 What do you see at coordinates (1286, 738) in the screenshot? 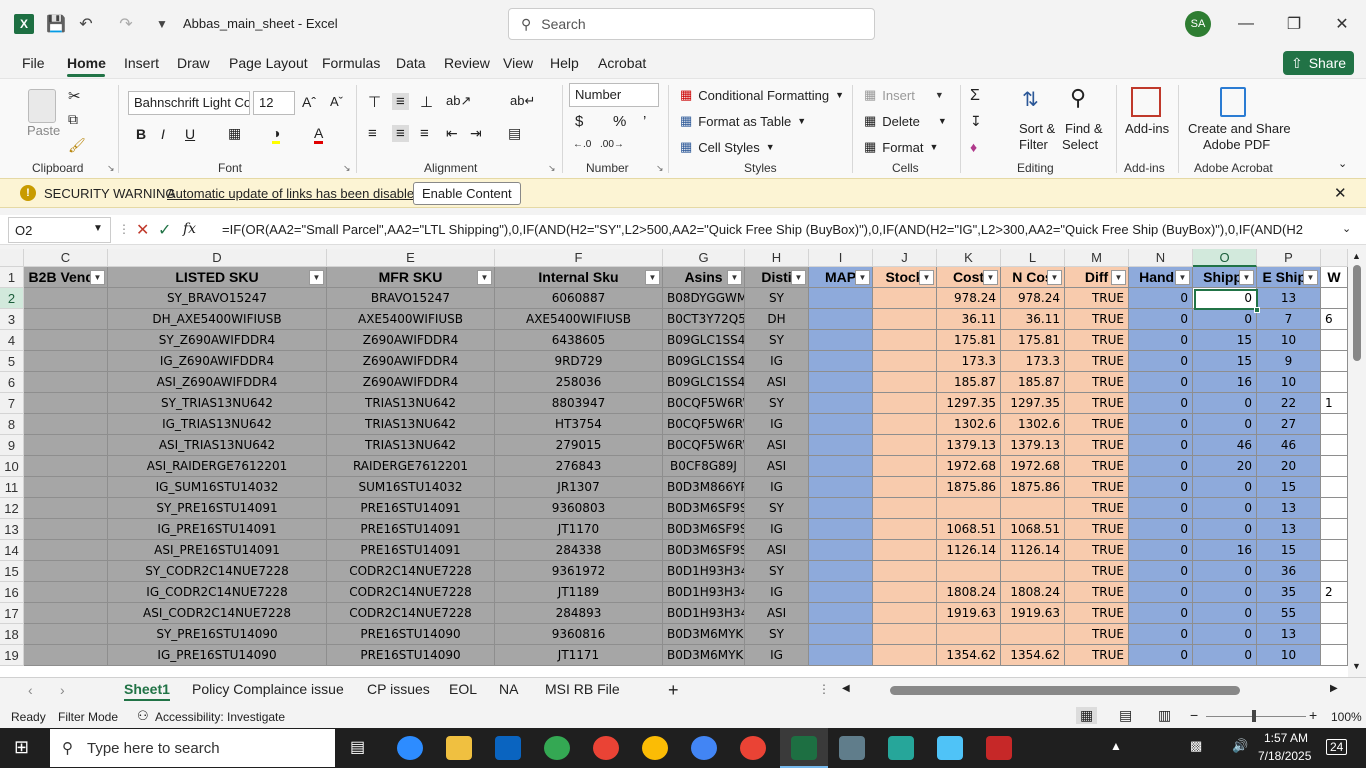
I see `clock-time: 1:57 AM` at bounding box center [1286, 738].